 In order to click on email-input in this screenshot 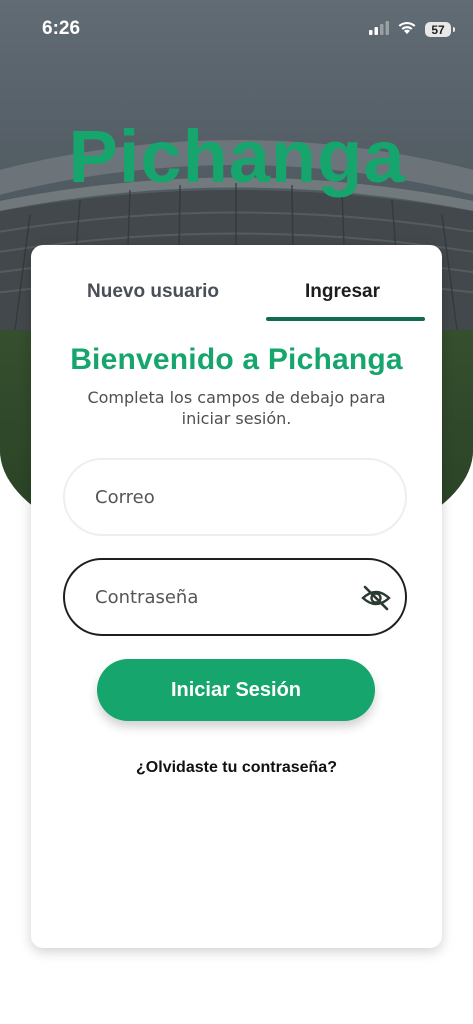, I will do `click(230, 497)`.